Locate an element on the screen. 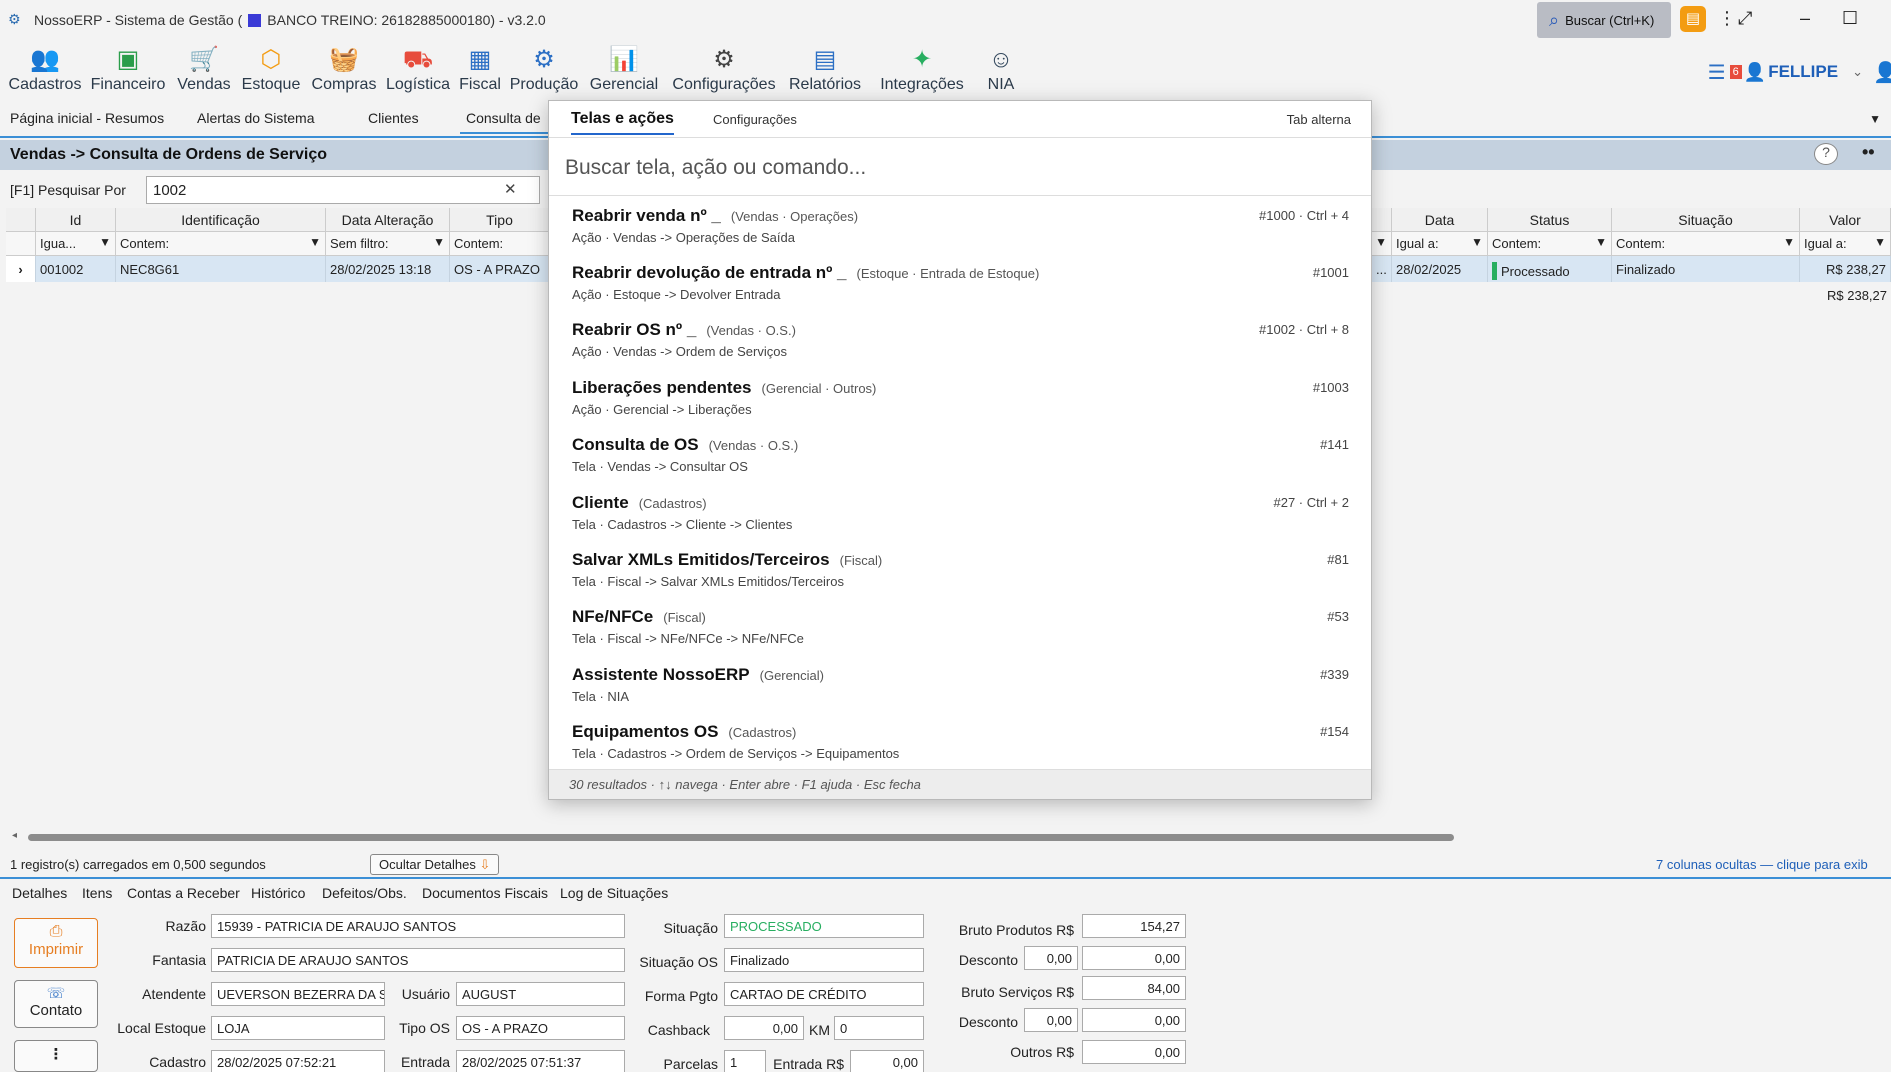 The height and width of the screenshot is (1072, 1891). user-search-icon: 👤 is located at coordinates (1882, 72).